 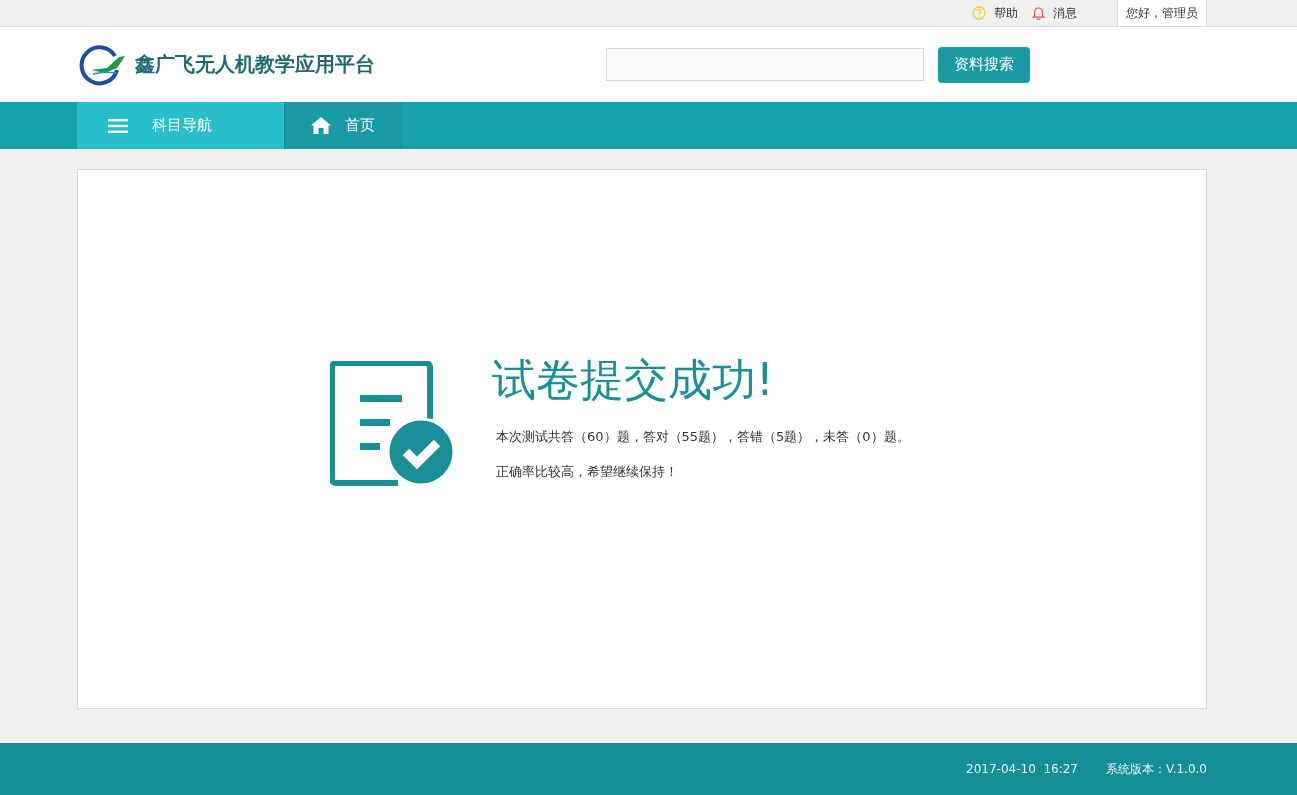 I want to click on footer-datetime: 2017-04-10 16:27, so click(x=1022, y=769).